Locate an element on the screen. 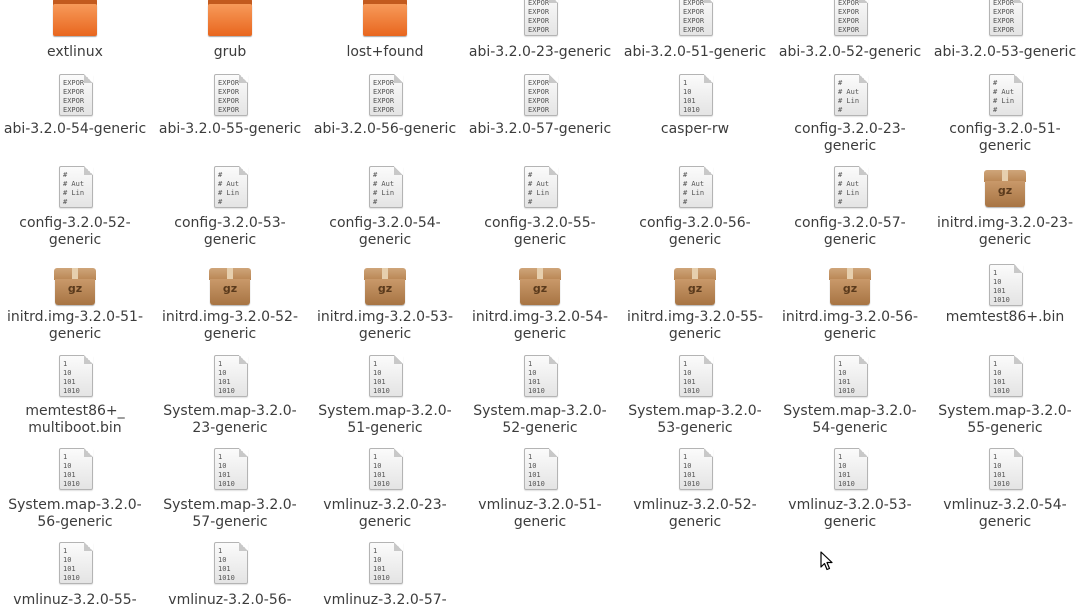 Image resolution: width=1079 pixels, height=615 pixels. file-name-label: abi-3.2.0-54-generic is located at coordinates (75, 129).